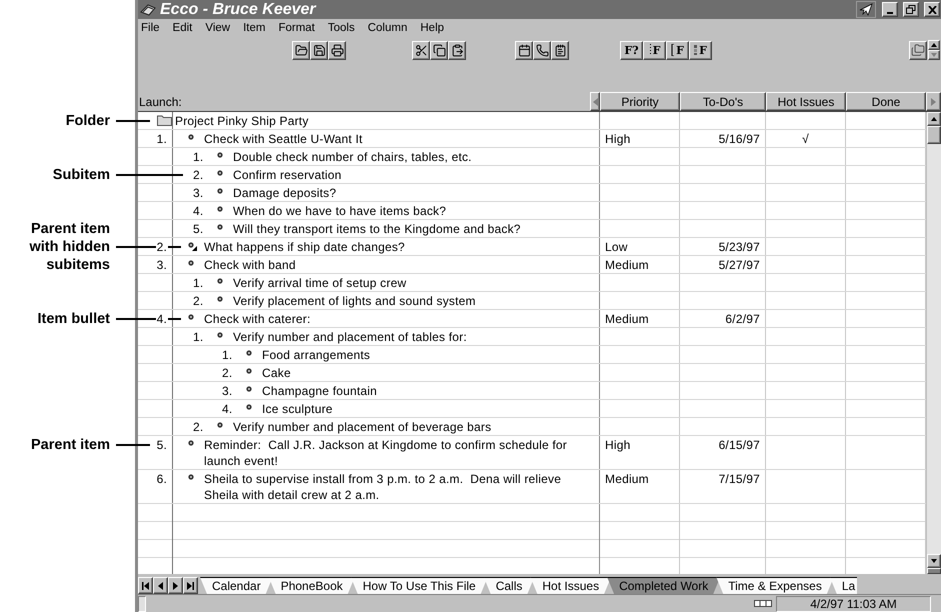 The width and height of the screenshot is (941, 612). I want to click on menu-item: Column, so click(387, 28).